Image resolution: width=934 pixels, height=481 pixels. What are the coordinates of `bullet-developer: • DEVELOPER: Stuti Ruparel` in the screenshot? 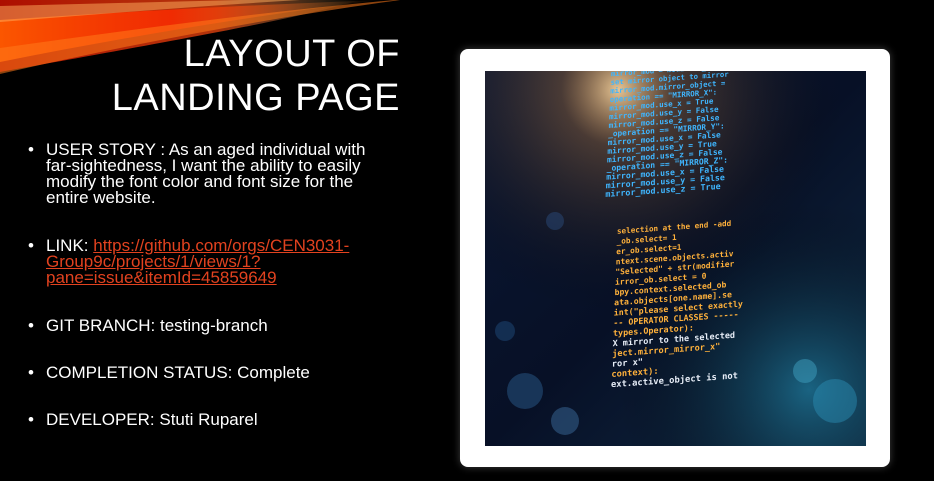 It's located at (210, 419).